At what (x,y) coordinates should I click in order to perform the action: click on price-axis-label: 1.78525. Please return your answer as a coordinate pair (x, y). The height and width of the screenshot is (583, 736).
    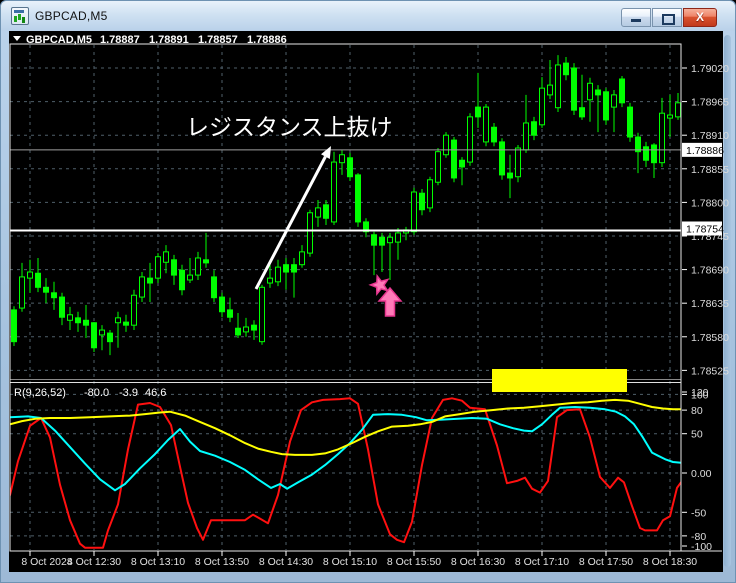
    Looking at the image, I should click on (710, 371).